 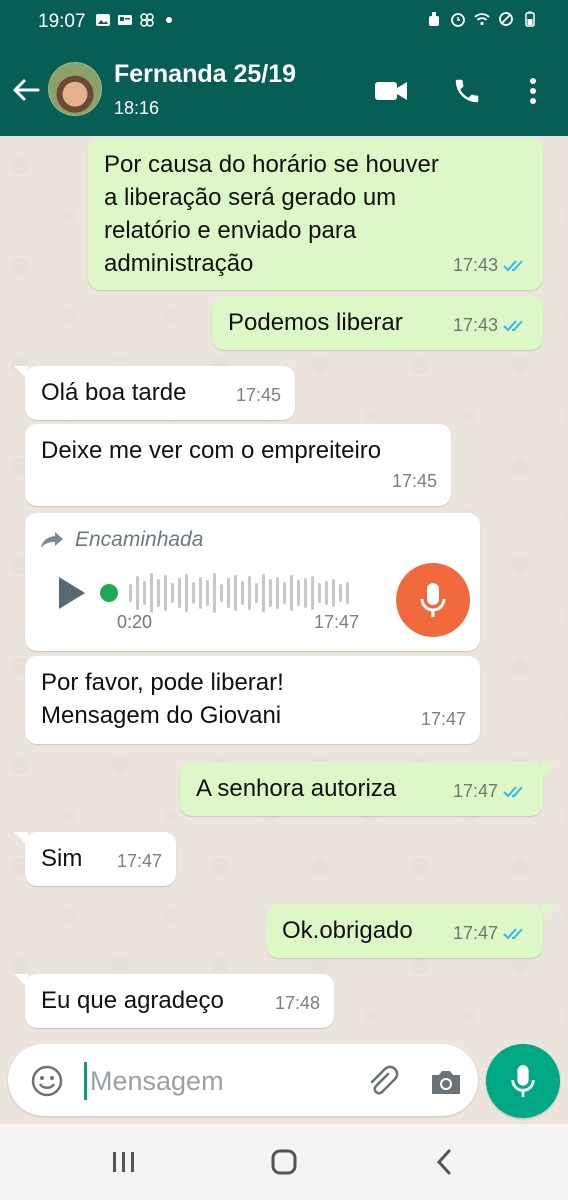 I want to click on back-button, so click(x=26, y=90).